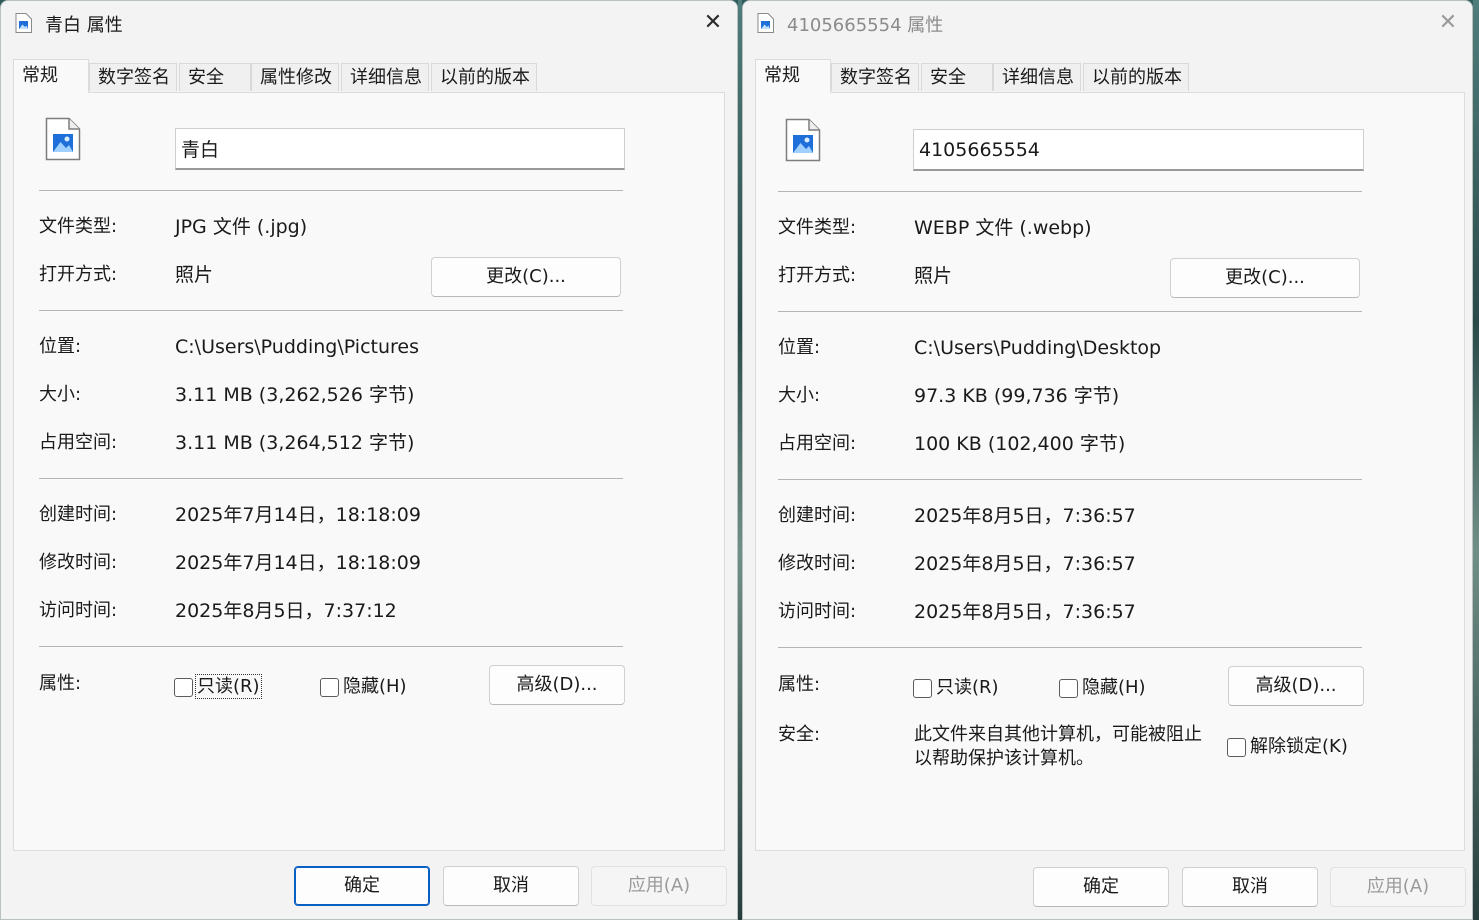 Image resolution: width=1479 pixels, height=920 pixels. What do you see at coordinates (1058, 734) in the screenshot?
I see `security-message-line1: 此文件来自其他计算机，可能被阻止` at bounding box center [1058, 734].